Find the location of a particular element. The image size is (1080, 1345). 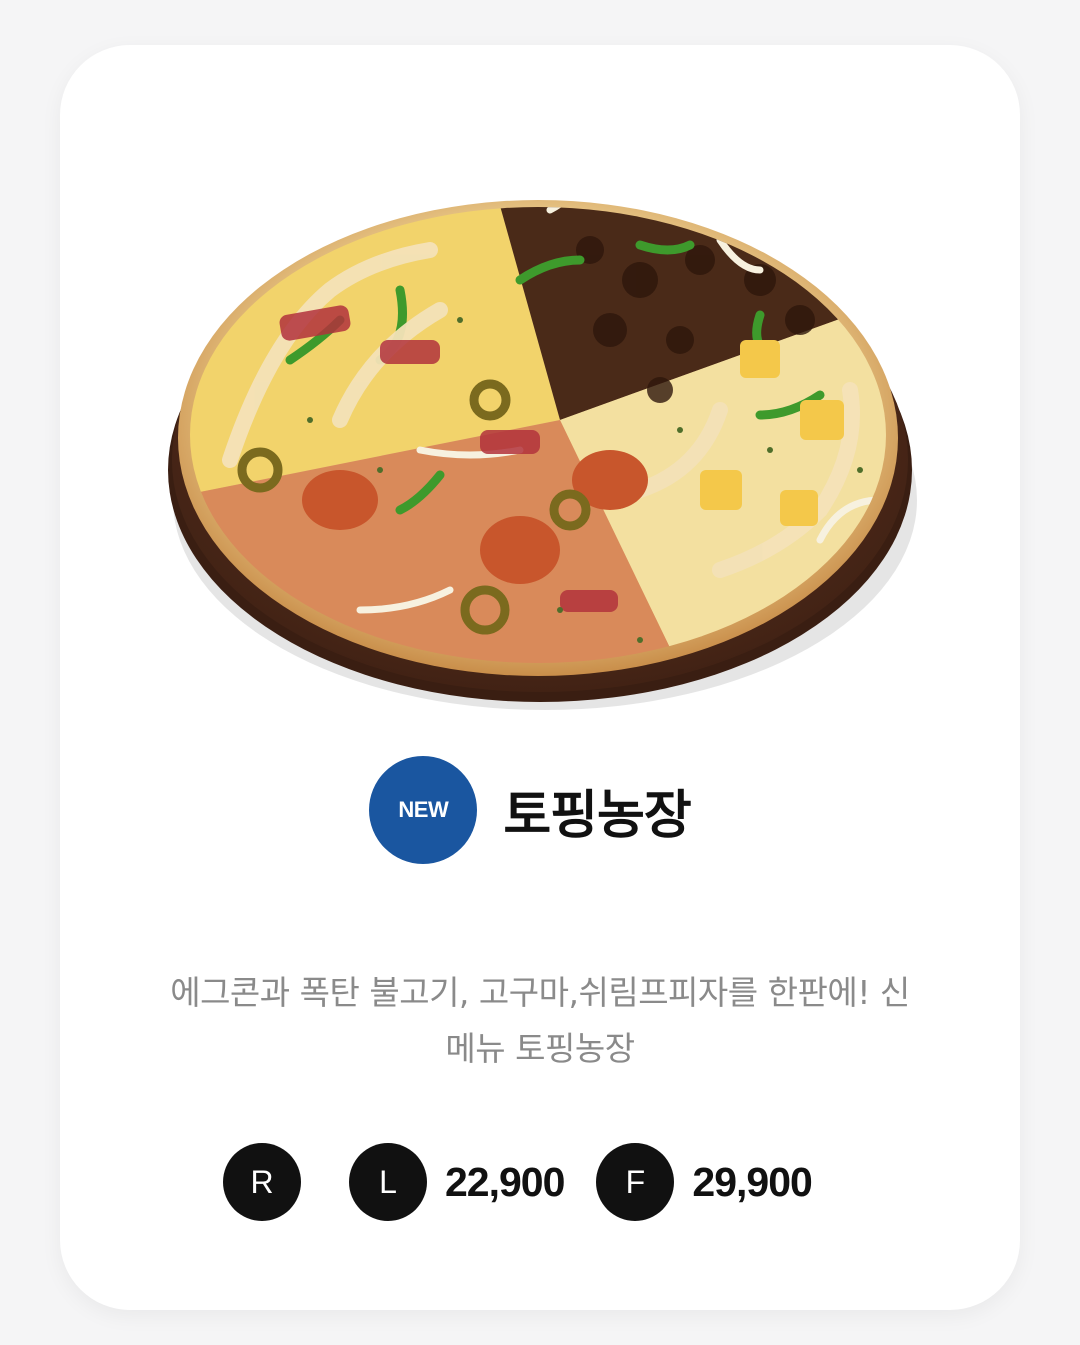

size-badge-r: R is located at coordinates (262, 1182).